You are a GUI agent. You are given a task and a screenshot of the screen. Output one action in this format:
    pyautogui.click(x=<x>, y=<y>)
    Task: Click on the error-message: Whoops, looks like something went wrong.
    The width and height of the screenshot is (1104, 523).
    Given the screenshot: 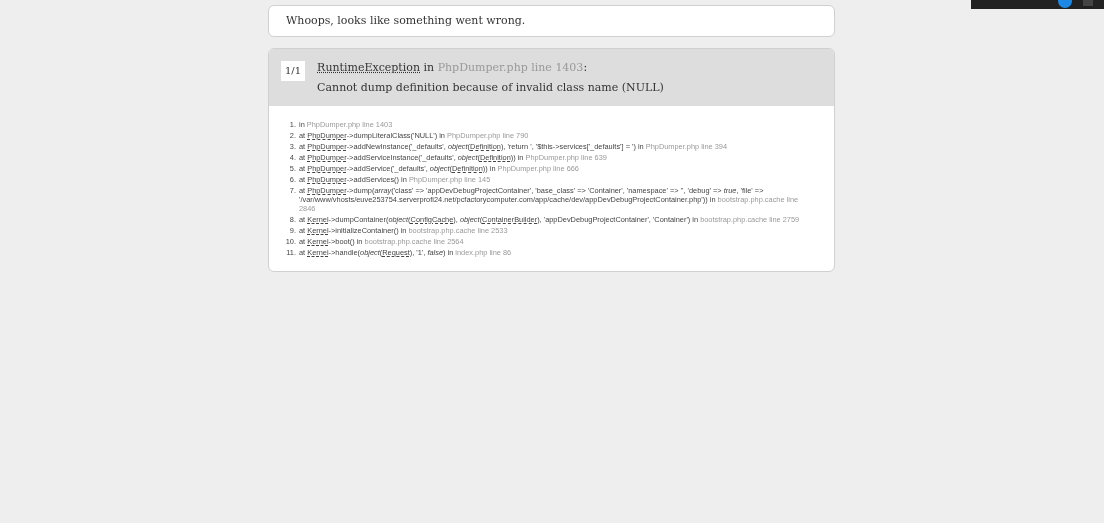 What is the action you would take?
    pyautogui.click(x=406, y=20)
    